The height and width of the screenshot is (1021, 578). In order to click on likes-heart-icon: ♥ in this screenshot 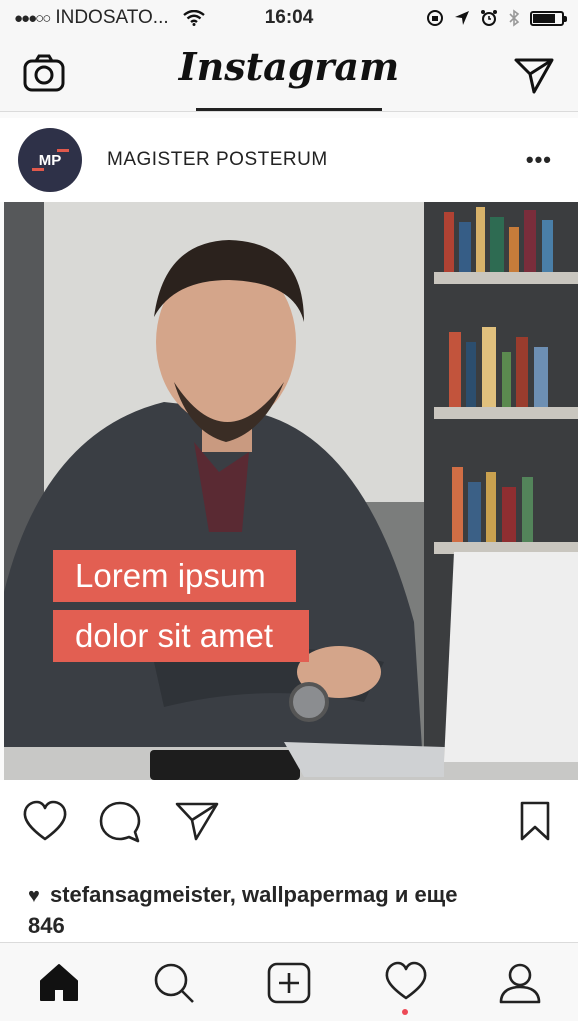, I will do `click(34, 896)`.